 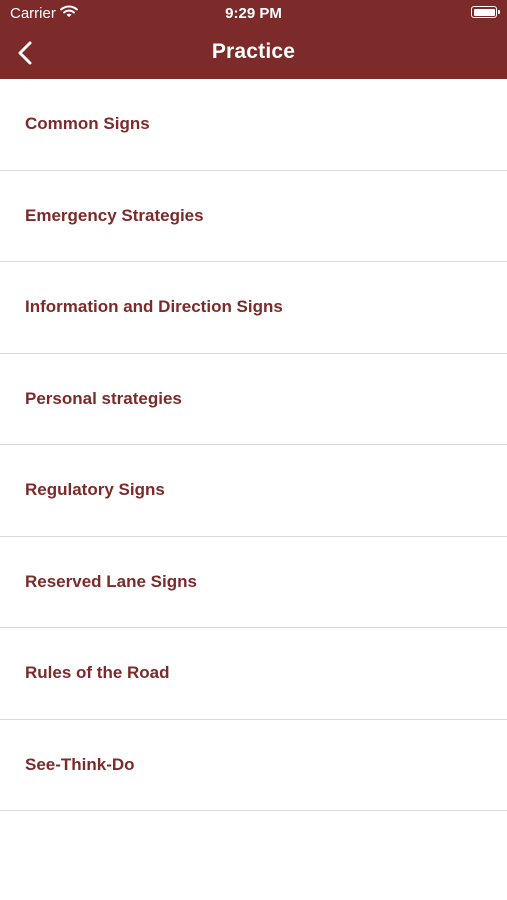 What do you see at coordinates (111, 581) in the screenshot?
I see `list-item-label: Reserved Lane Signs` at bounding box center [111, 581].